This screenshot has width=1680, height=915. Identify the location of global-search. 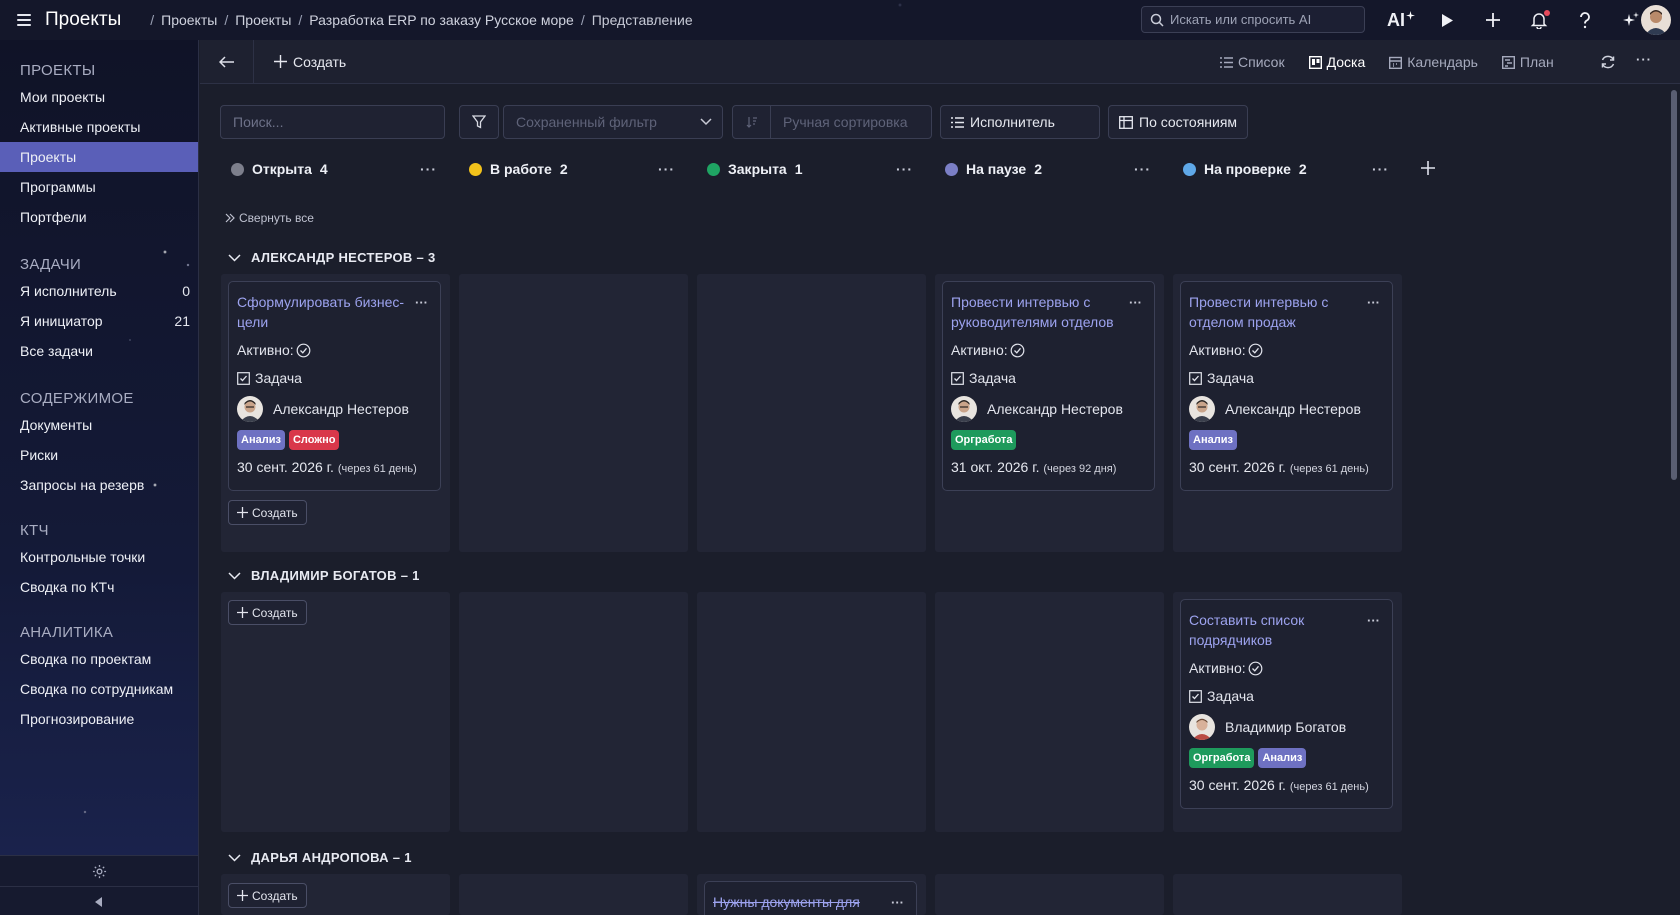
(1253, 19).